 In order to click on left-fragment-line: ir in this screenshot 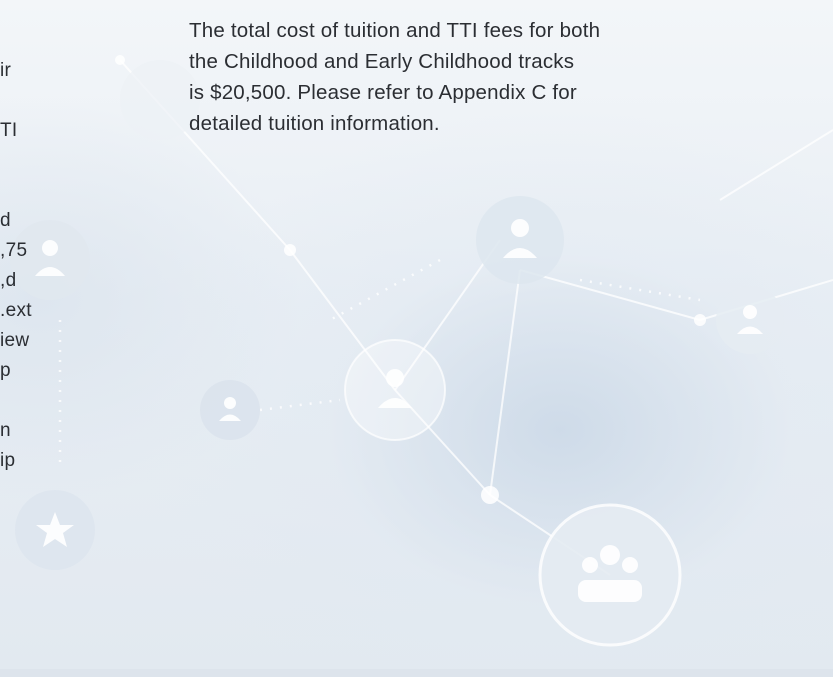, I will do `click(6, 70)`.